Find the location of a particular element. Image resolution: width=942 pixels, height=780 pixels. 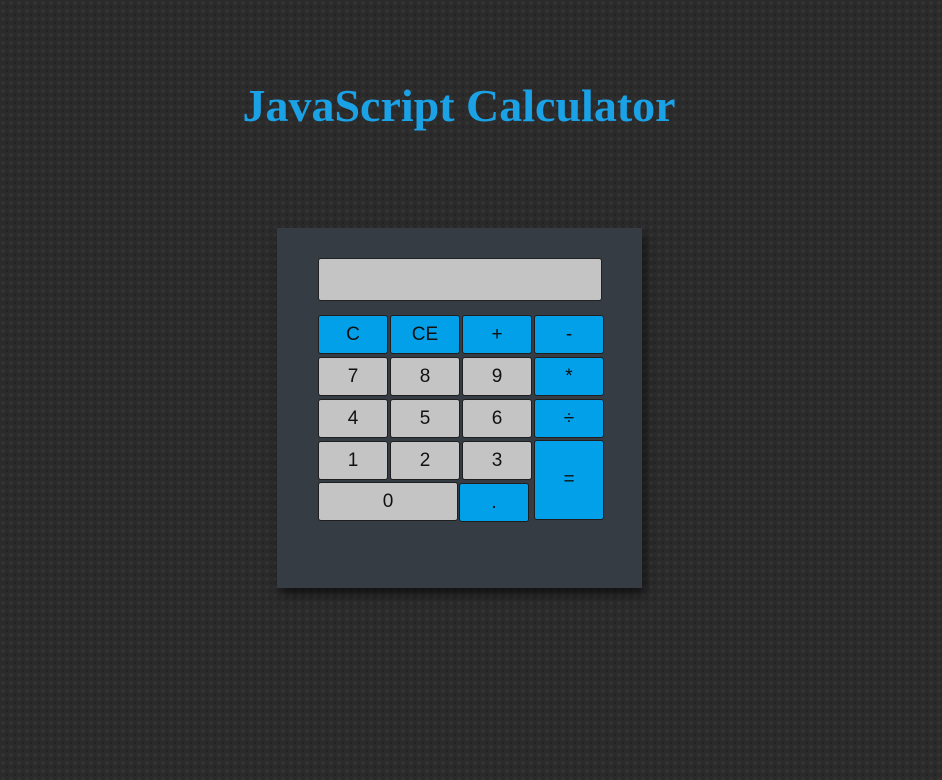

clear-button: C is located at coordinates (353, 334).